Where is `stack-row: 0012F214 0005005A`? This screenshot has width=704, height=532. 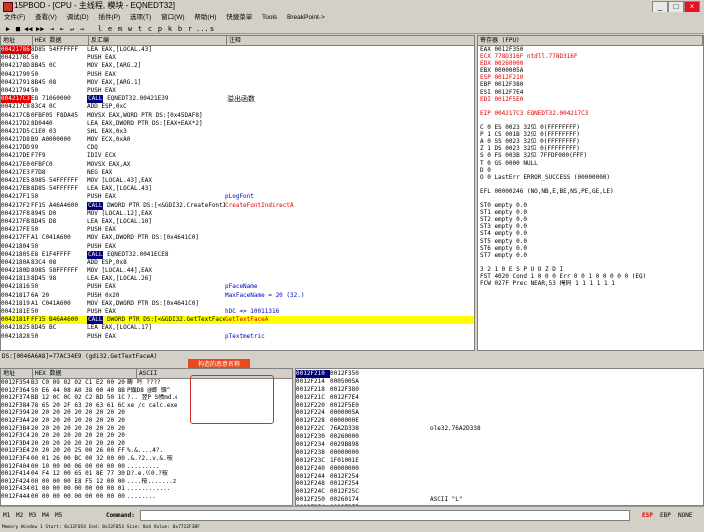
stack-row: 0012F214 0005005A is located at coordinates (499, 382).